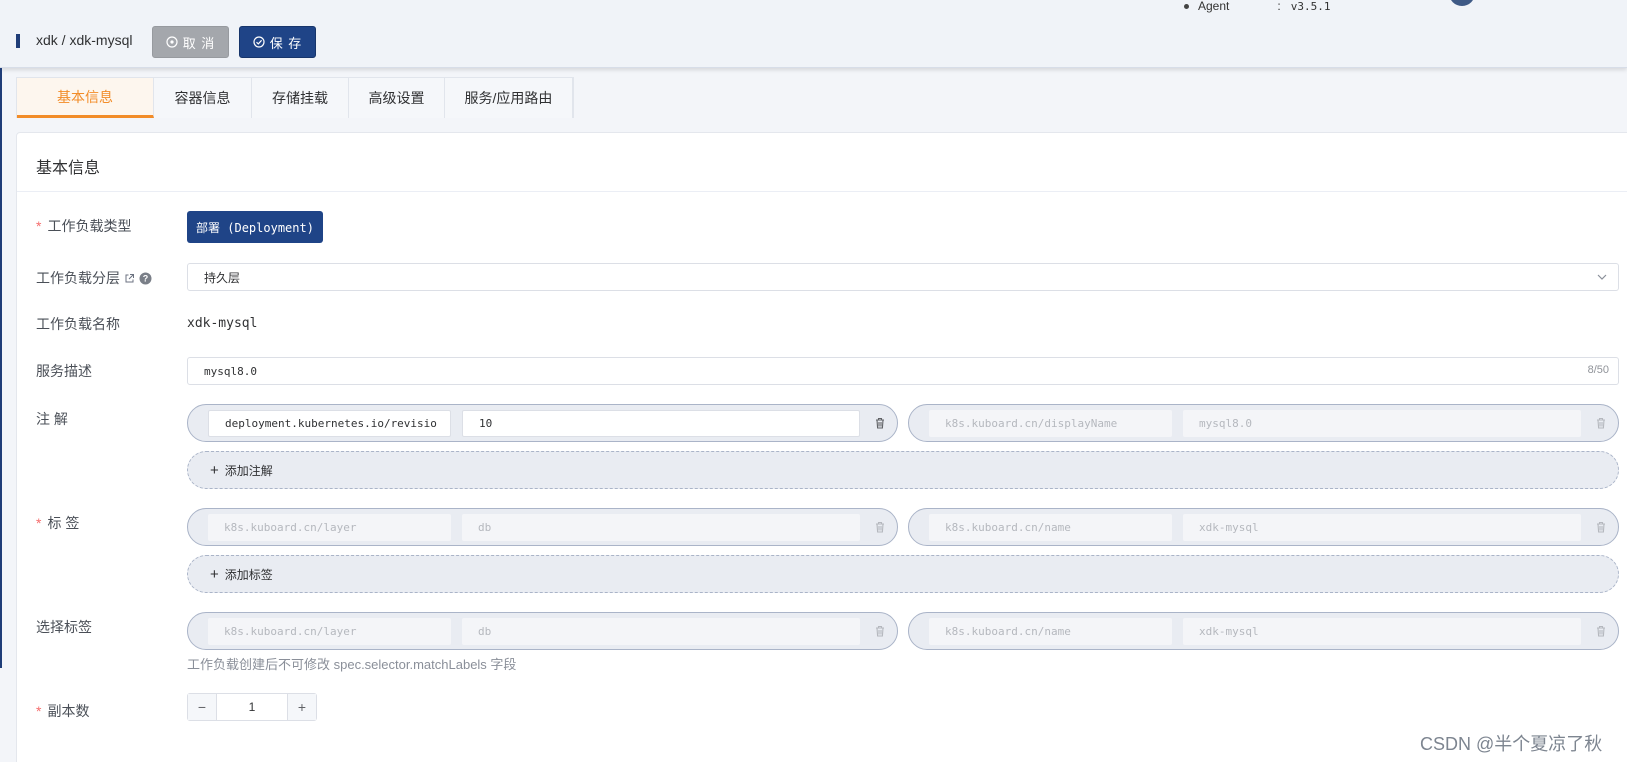 The height and width of the screenshot is (762, 1627). Describe the element at coordinates (661, 423) in the screenshot. I see `annotation-value-input: 10` at that location.